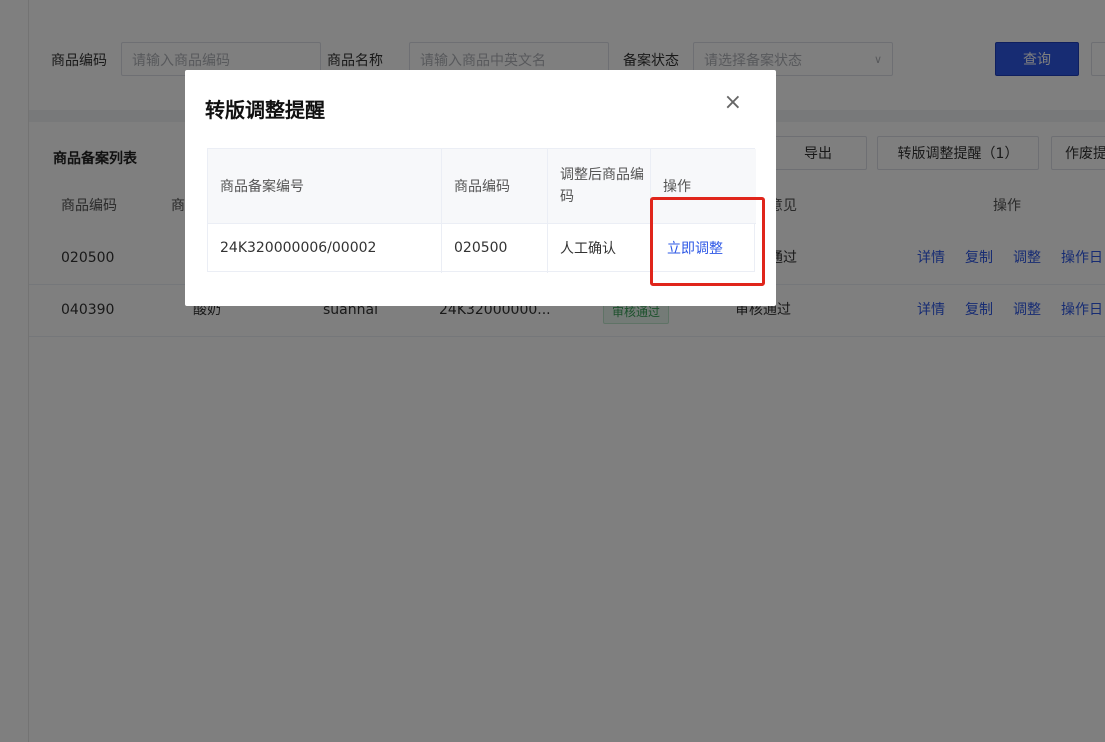  I want to click on modal-title: 转版调整提醒, so click(265, 110).